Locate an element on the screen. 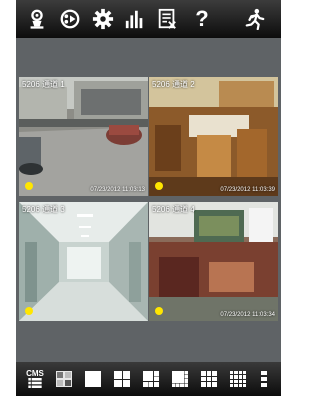  more-view-icon is located at coordinates (264, 379).